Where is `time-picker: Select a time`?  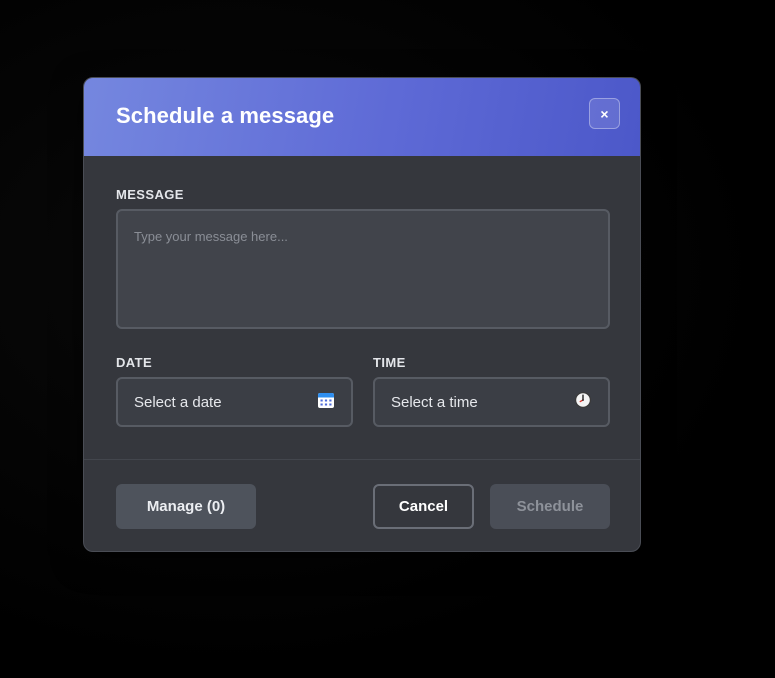
time-picker: Select a time is located at coordinates (491, 402).